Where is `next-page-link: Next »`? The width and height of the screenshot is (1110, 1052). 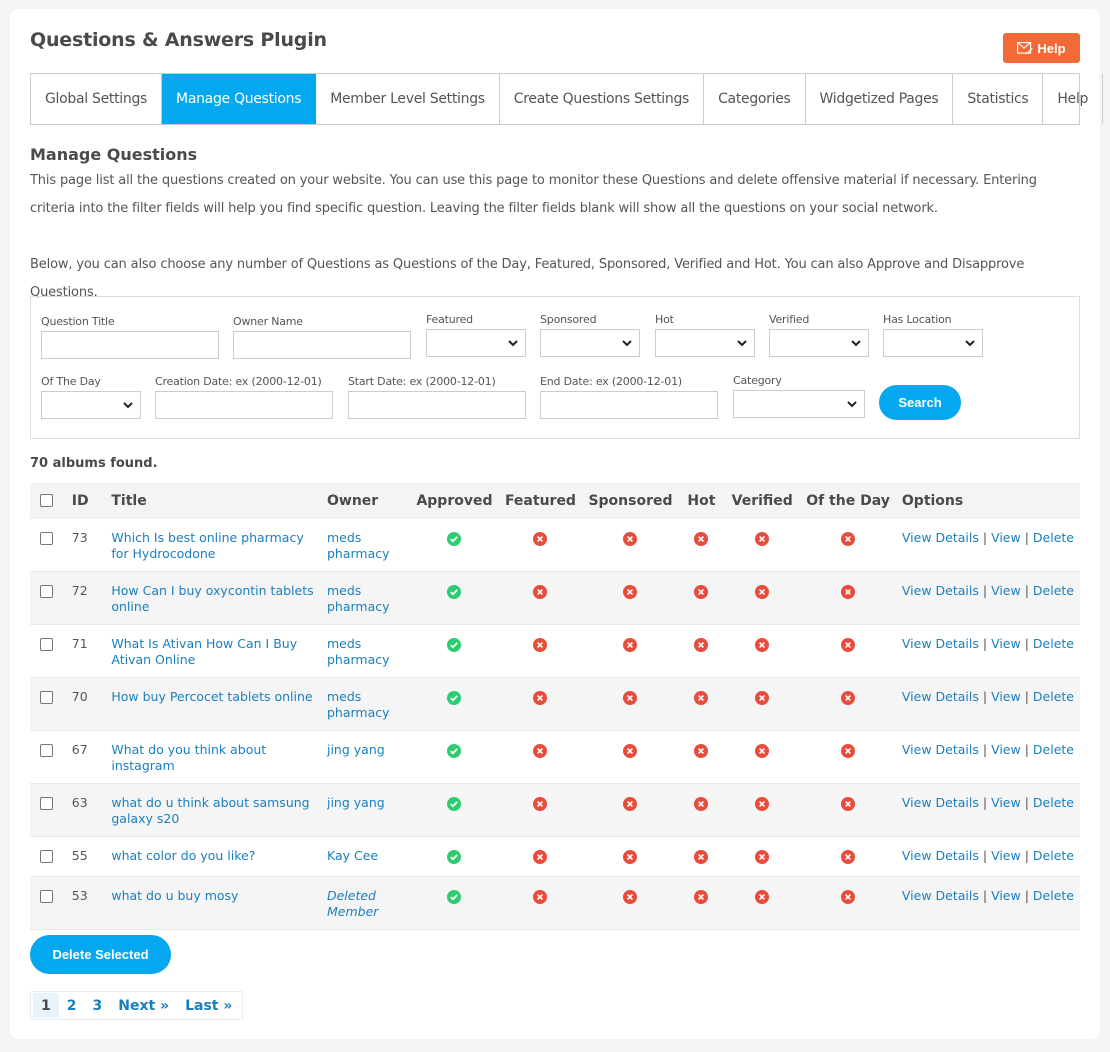 next-page-link: Next » is located at coordinates (143, 1005).